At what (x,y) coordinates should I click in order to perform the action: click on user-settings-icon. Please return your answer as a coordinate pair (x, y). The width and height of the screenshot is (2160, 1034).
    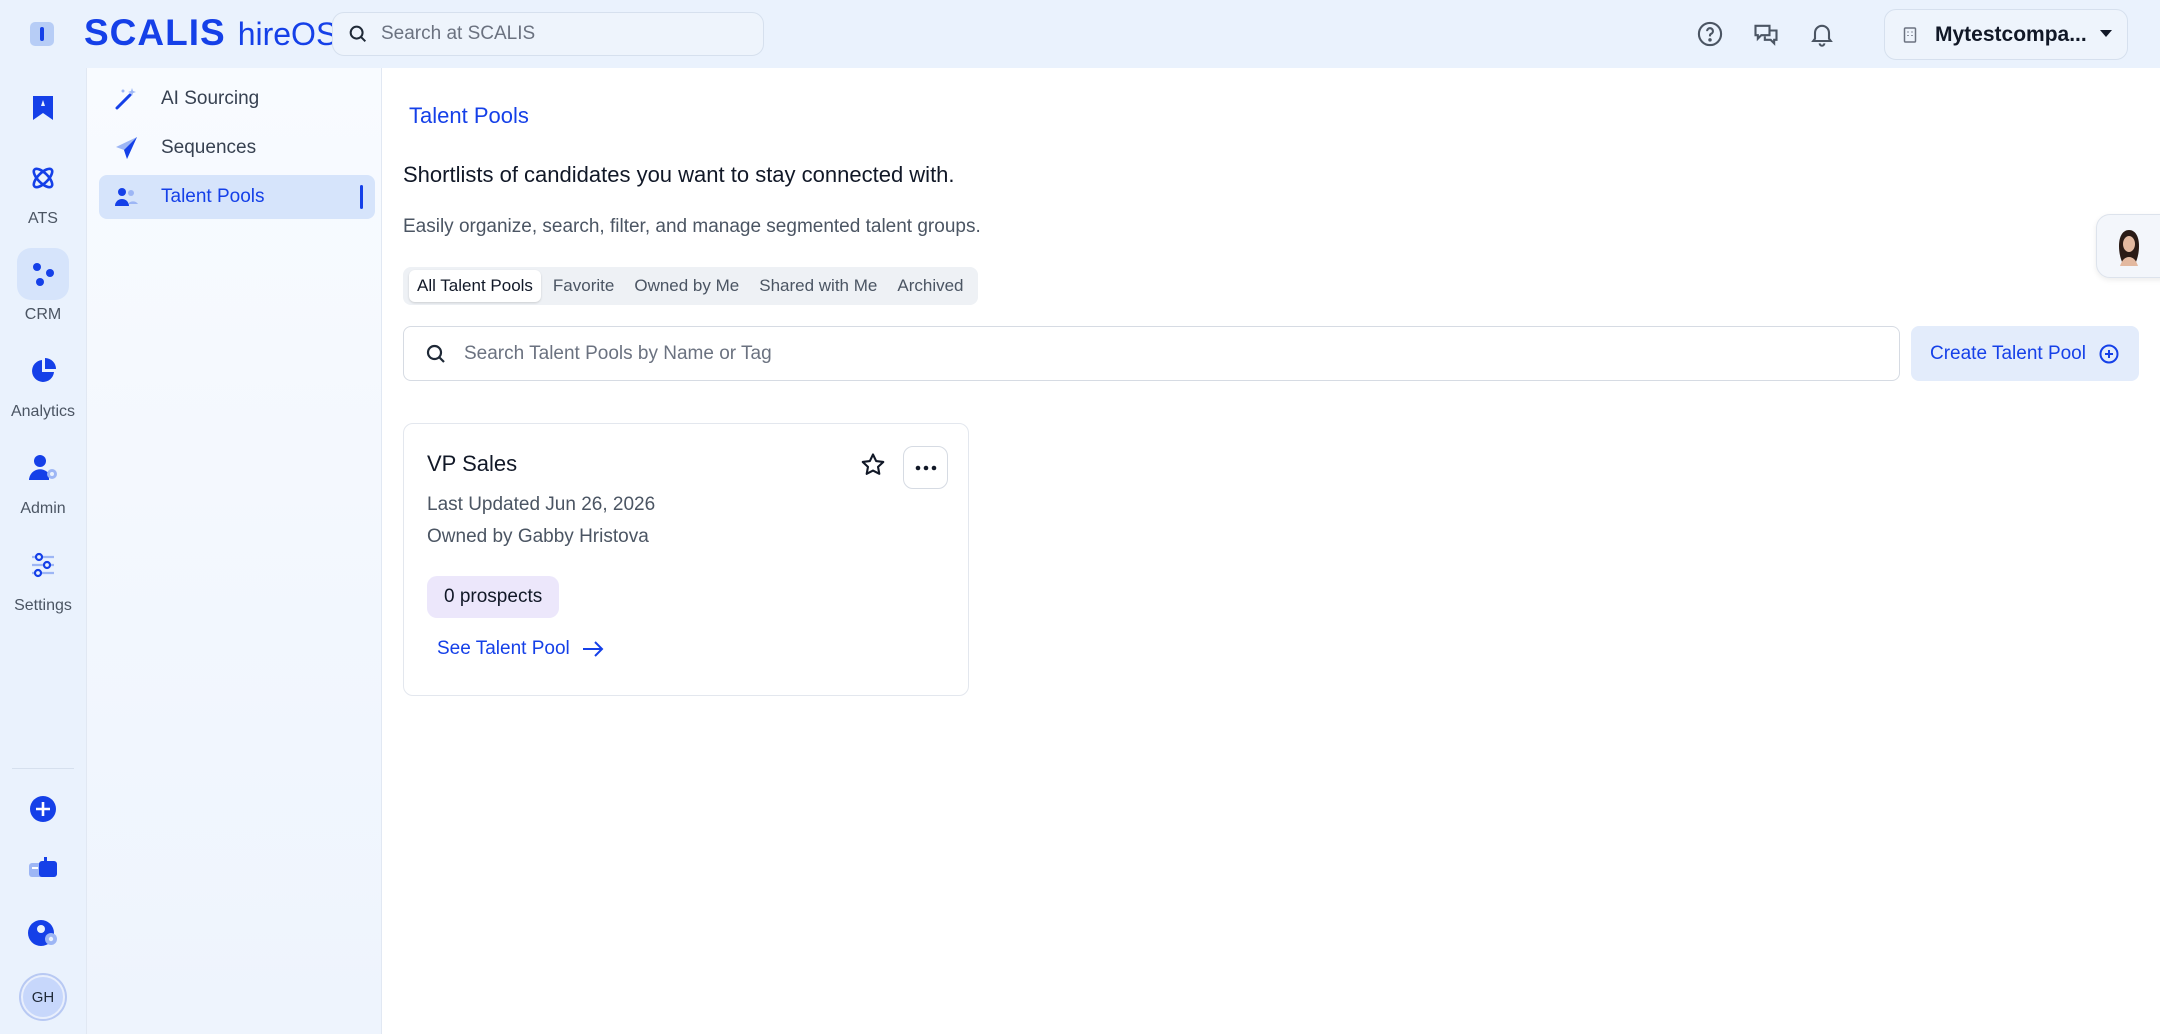
    Looking at the image, I should click on (43, 933).